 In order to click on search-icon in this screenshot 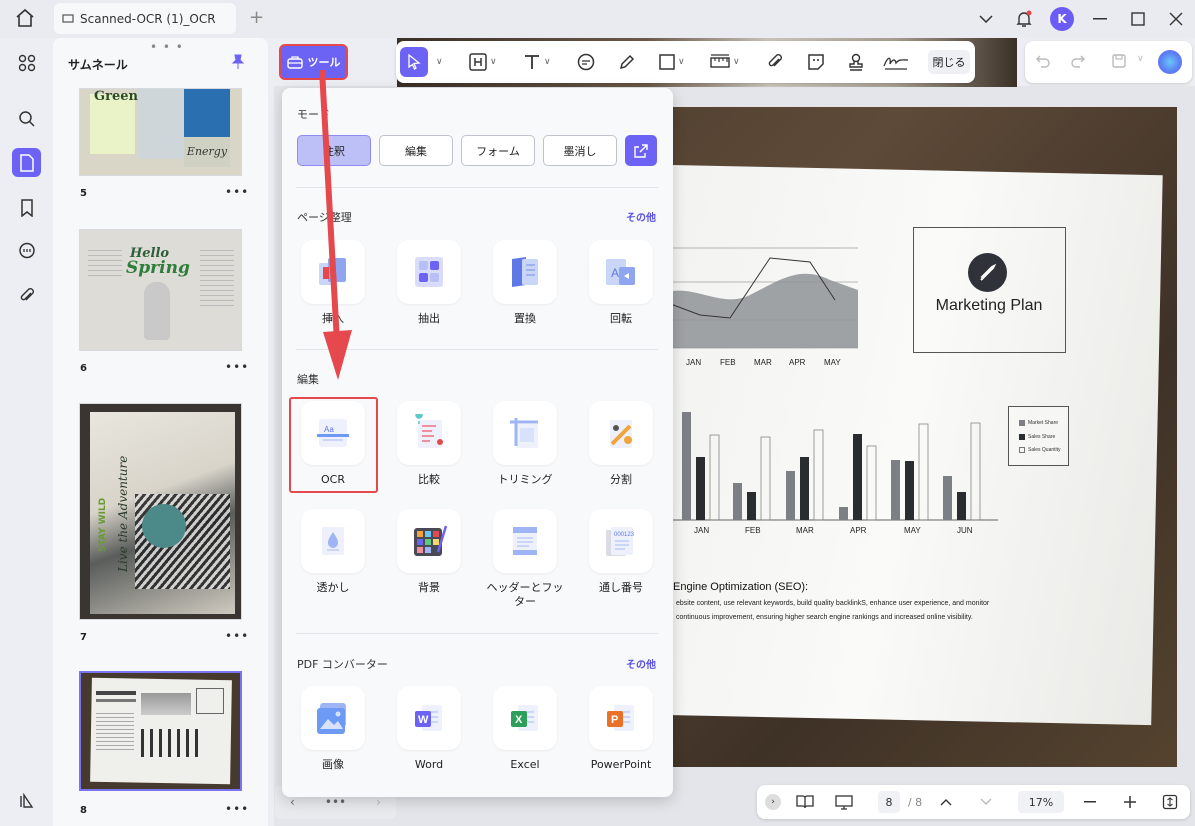, I will do `click(26, 118)`.